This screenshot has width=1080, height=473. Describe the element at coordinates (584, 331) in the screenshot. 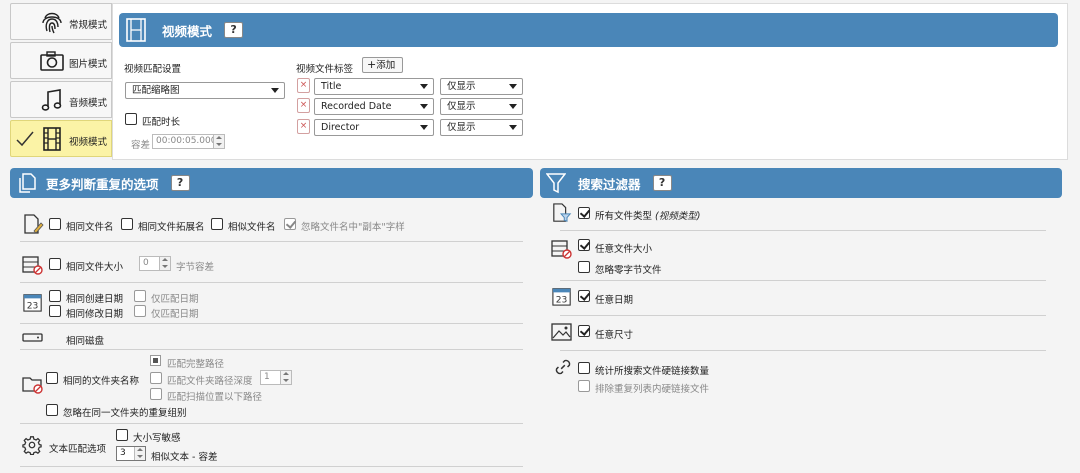

I see `any-dimension-checkbox` at that location.